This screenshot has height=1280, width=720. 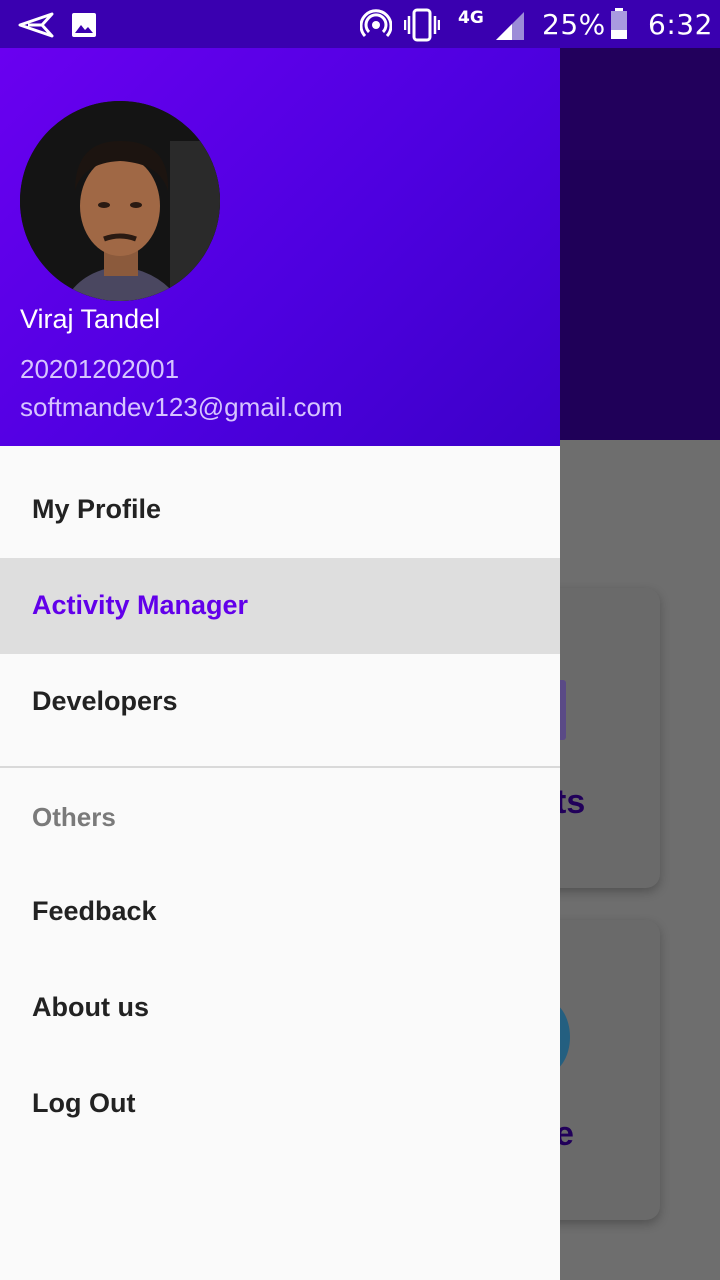 I want to click on user-email: softmandev123@gmail.com, so click(x=181, y=407).